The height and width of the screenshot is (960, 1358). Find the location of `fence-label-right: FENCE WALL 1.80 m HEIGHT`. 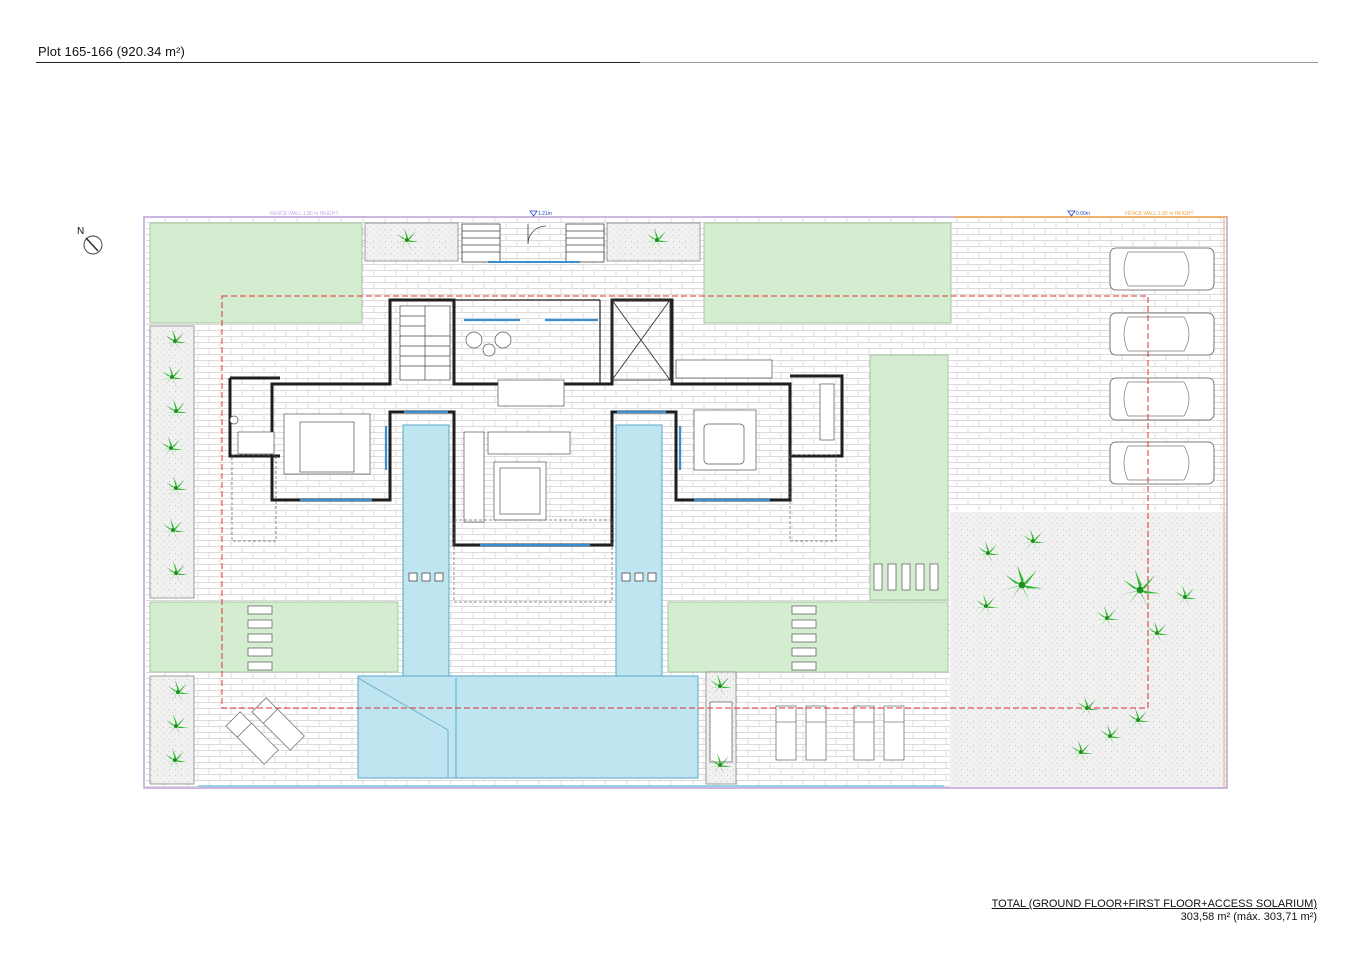

fence-label-right: FENCE WALL 1.80 m HEIGHT is located at coordinates (1159, 214).